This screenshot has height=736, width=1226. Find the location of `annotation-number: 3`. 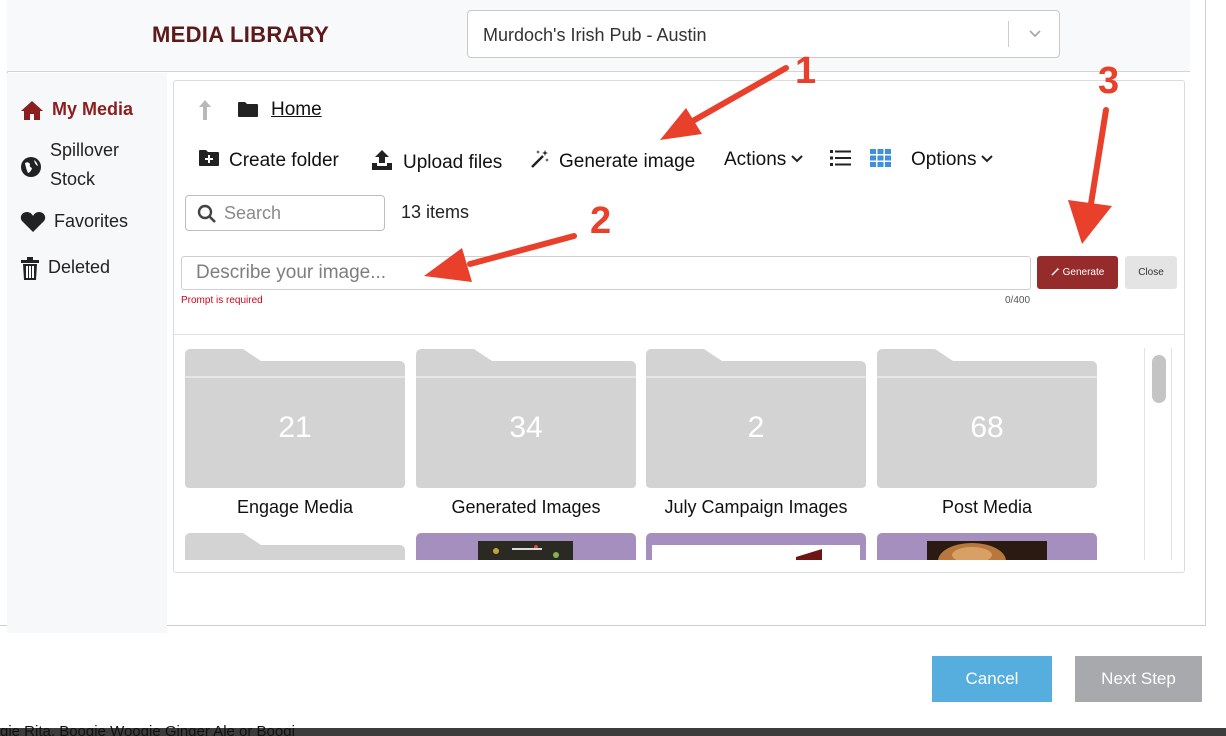

annotation-number: 3 is located at coordinates (1109, 81).